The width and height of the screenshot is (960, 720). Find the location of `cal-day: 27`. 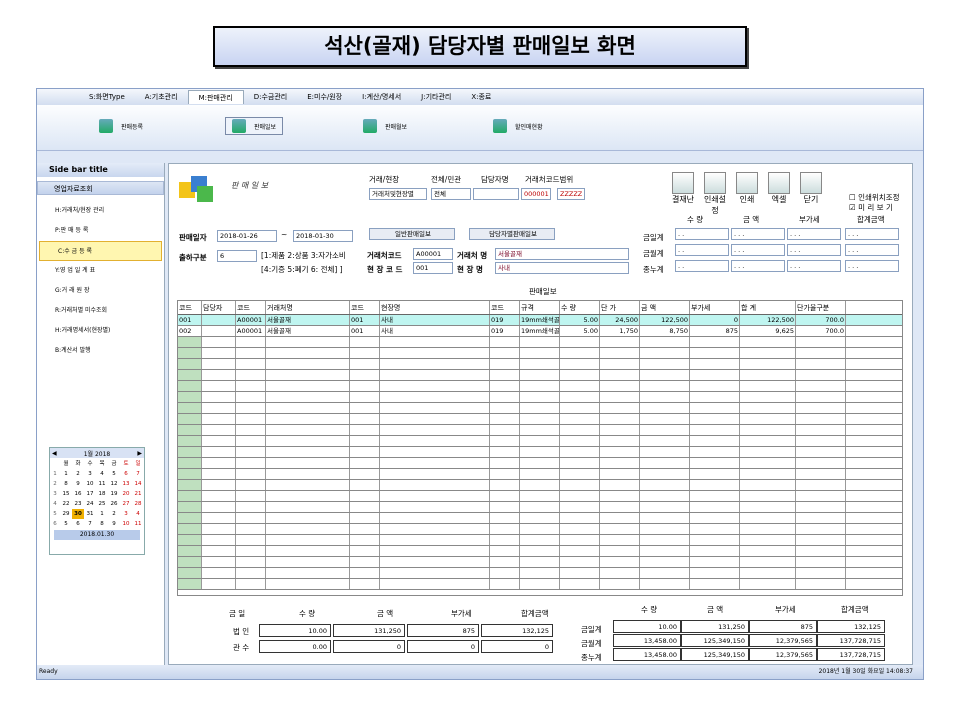

cal-day: 27 is located at coordinates (126, 504).